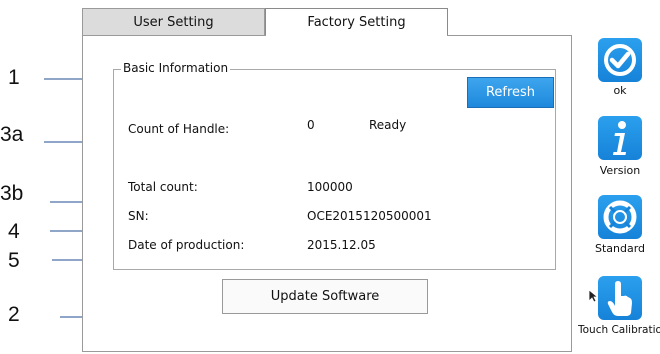 This screenshot has height=354, width=660. Describe the element at coordinates (620, 90) in the screenshot. I see `ok-label: ok` at that location.